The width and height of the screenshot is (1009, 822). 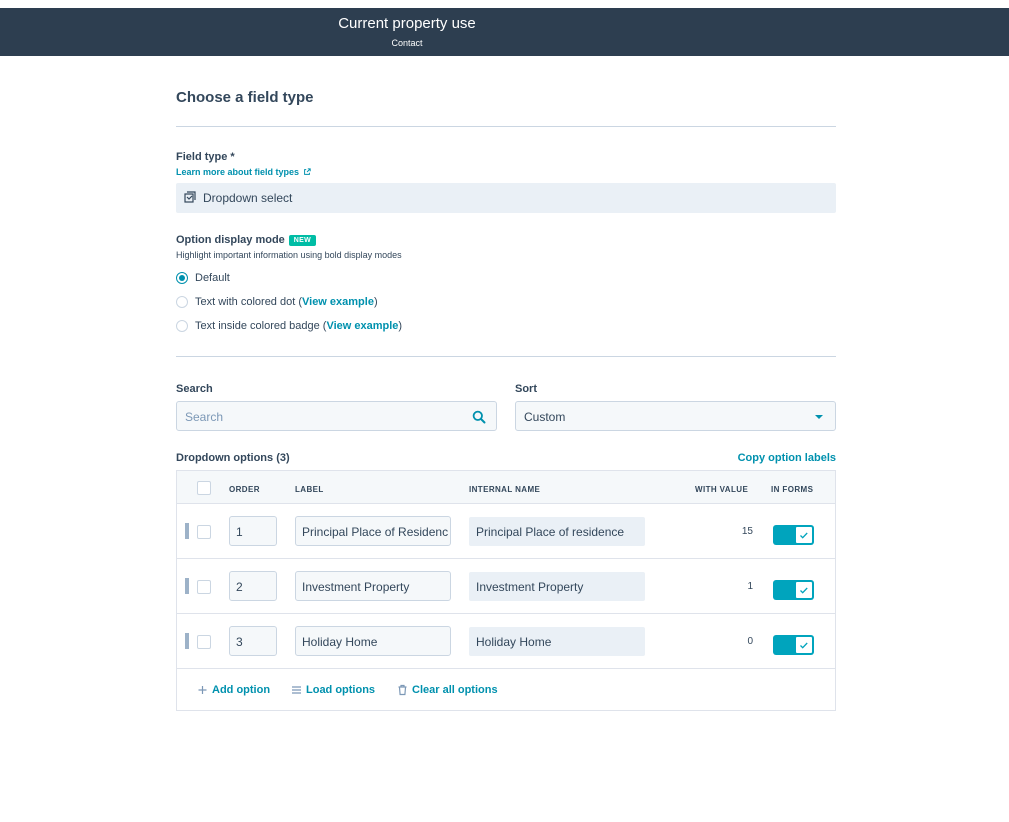 What do you see at coordinates (557, 641) in the screenshot?
I see `internal-name-field: Holiday Home` at bounding box center [557, 641].